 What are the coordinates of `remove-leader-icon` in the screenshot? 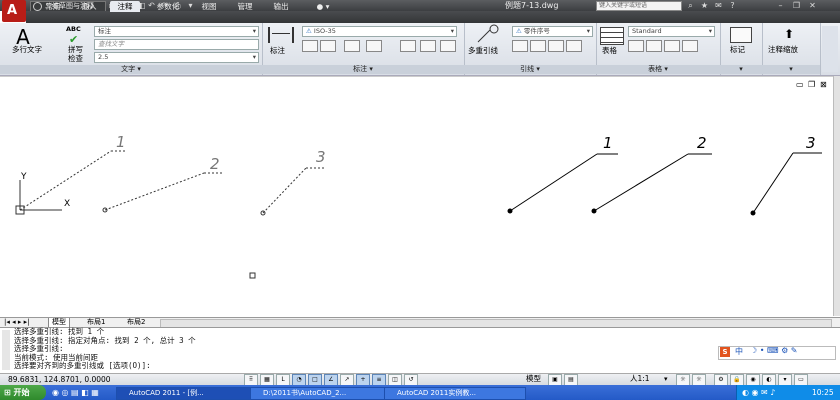 It's located at (538, 46).